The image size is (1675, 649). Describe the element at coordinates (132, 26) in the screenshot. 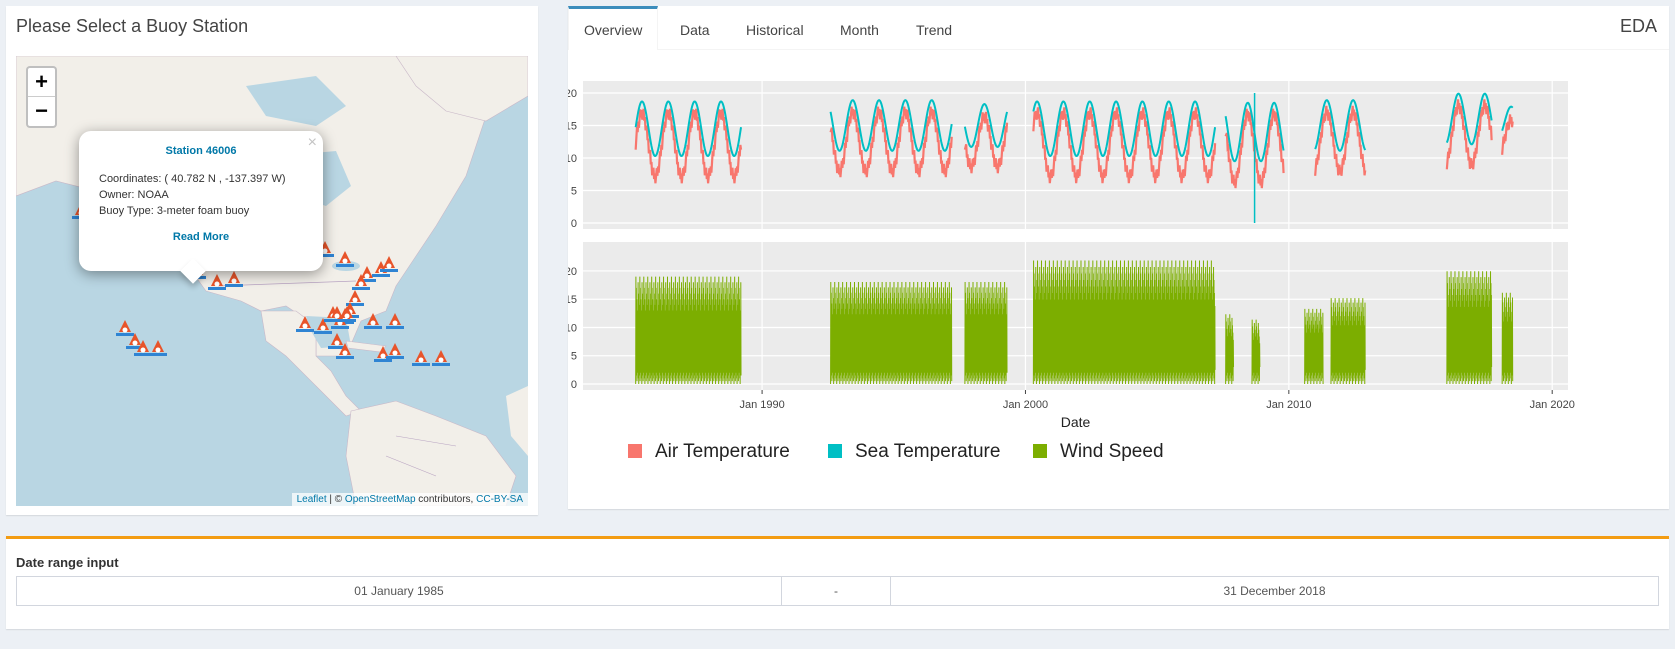

I see `map-panel-title: Please Select a Buoy Station` at that location.